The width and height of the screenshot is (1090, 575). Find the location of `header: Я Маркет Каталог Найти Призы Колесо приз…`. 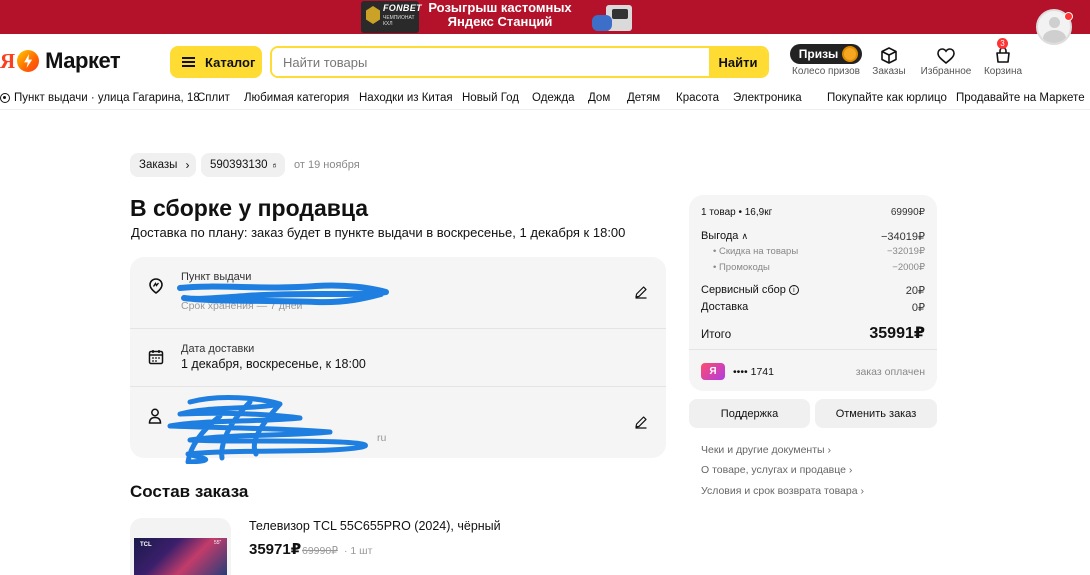

header: Я Маркет Каталог Найти Призы Колесо приз… is located at coordinates (545, 61).